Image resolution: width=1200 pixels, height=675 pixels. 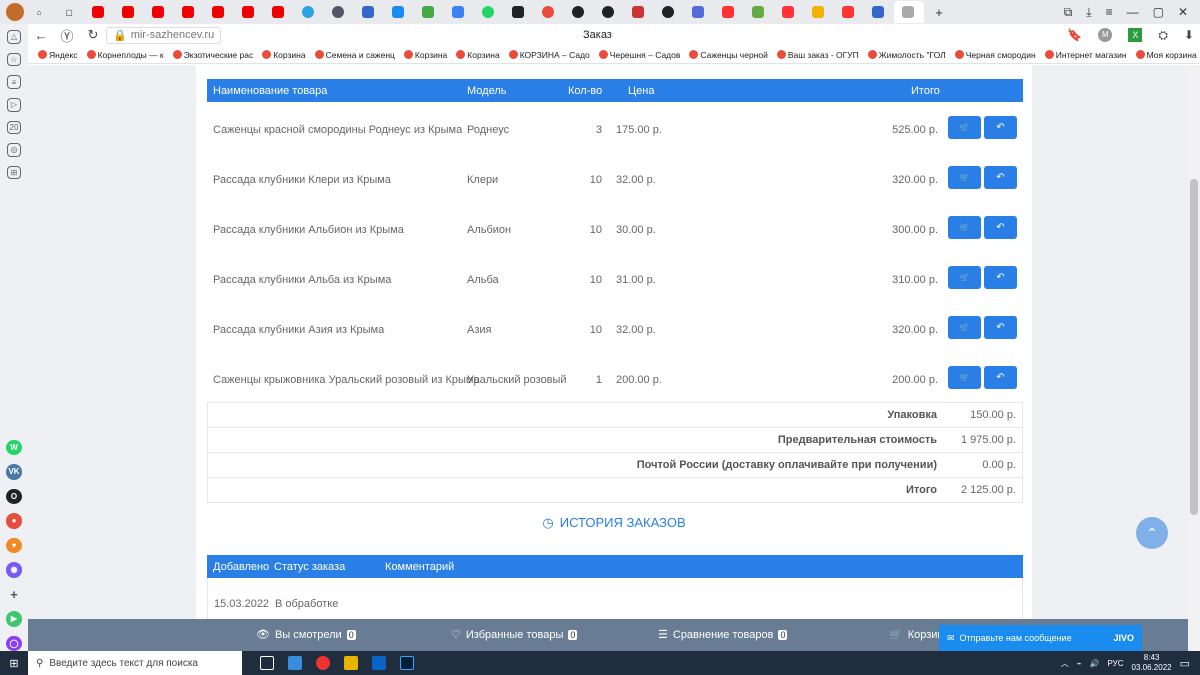 What do you see at coordinates (14, 663) in the screenshot?
I see `windows-start-icon: ⊞` at bounding box center [14, 663].